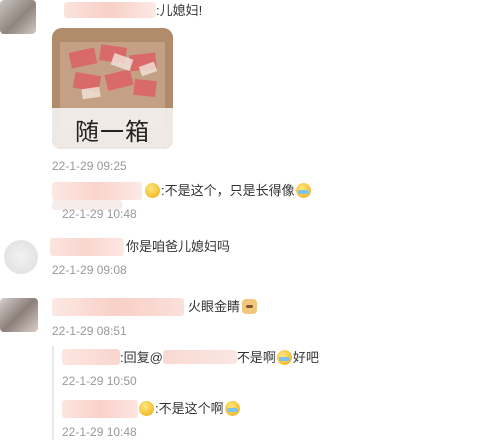 This screenshot has width=484, height=440. I want to click on timestamp: 22-1-29 09:25, so click(89, 166).